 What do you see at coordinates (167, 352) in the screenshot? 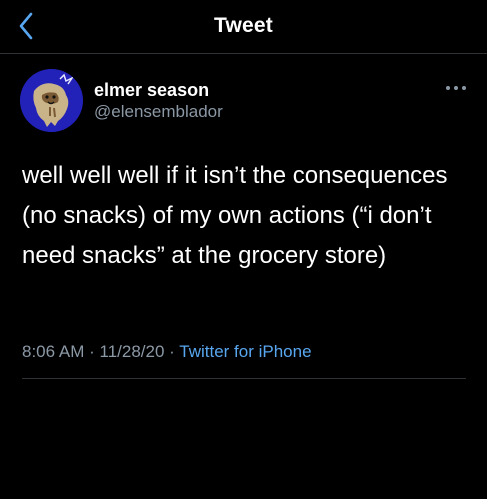
I see `tweet-meta: 8:06 AM · 11/28/20 · Twitter for iPhone` at bounding box center [167, 352].